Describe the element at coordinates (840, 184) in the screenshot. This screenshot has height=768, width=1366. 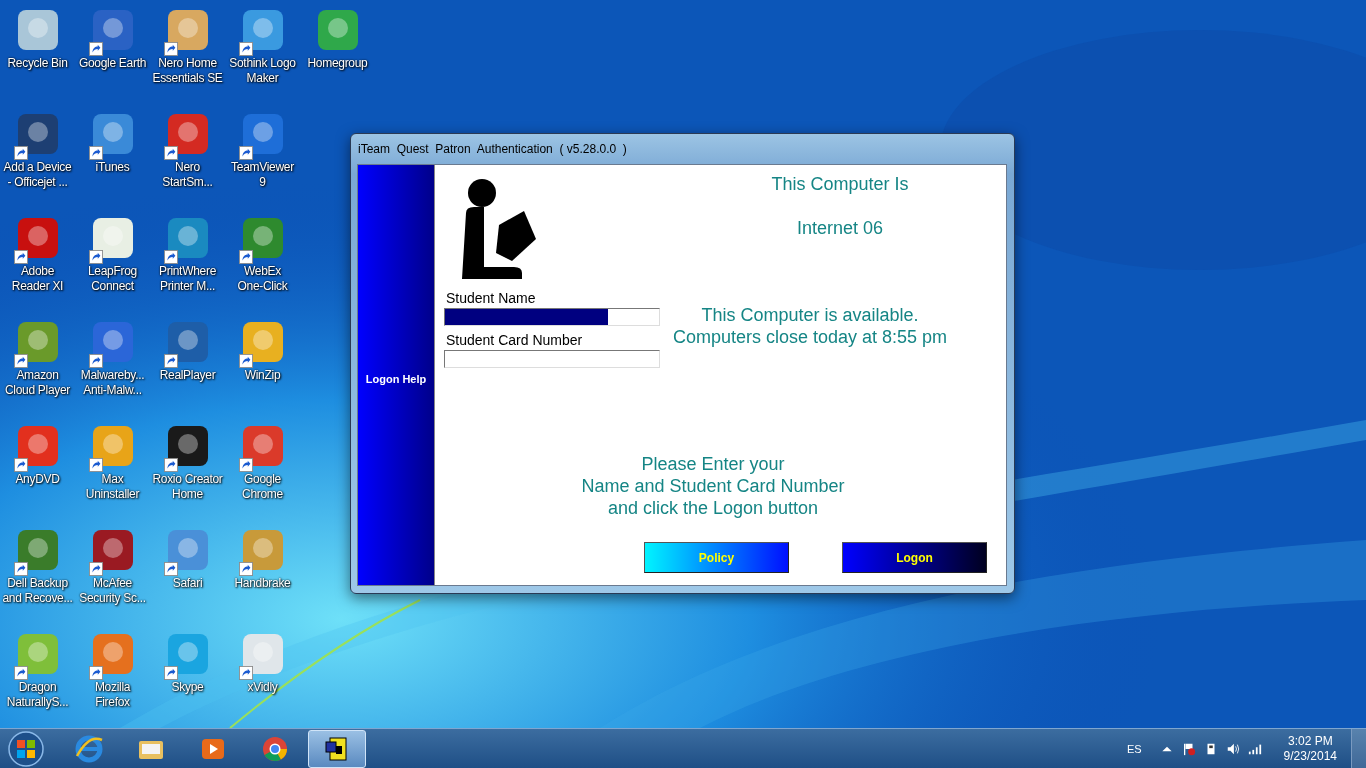
I see `computer-heading: This Computer Is` at that location.